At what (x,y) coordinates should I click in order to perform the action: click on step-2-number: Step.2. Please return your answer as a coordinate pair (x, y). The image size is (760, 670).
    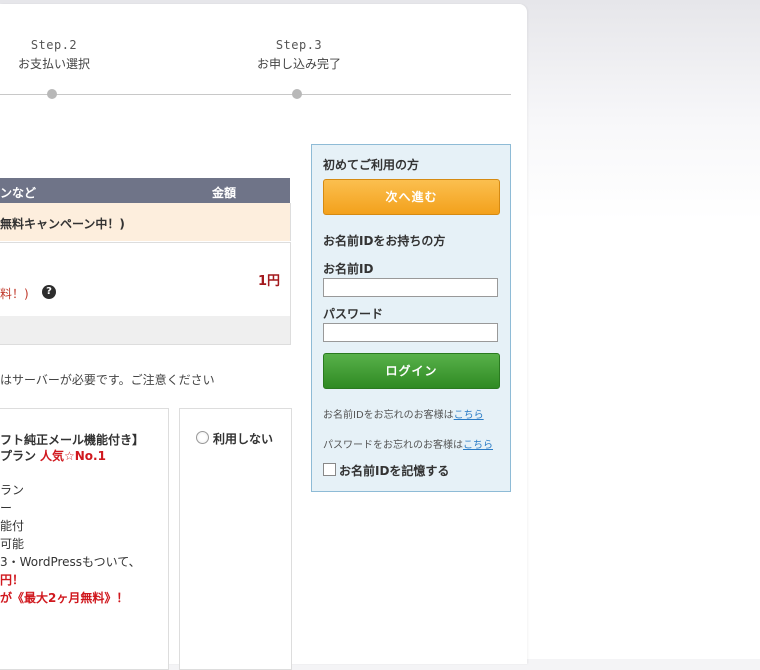
    Looking at the image, I should click on (54, 45).